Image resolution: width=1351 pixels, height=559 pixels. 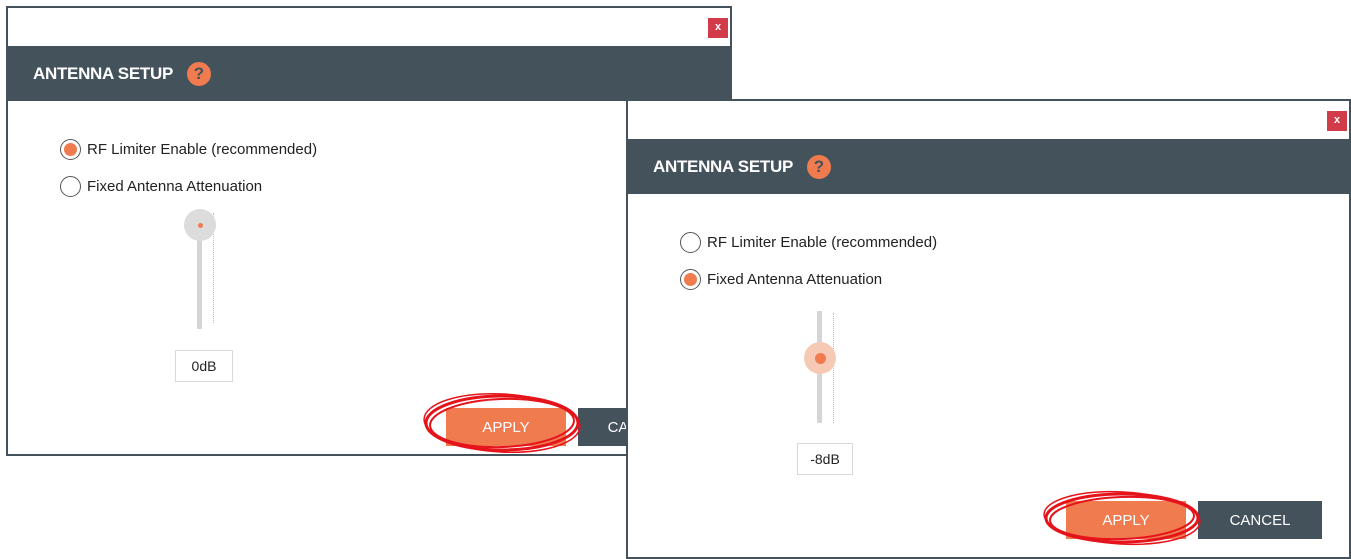 I want to click on attenuation-value: -8dB, so click(x=825, y=459).